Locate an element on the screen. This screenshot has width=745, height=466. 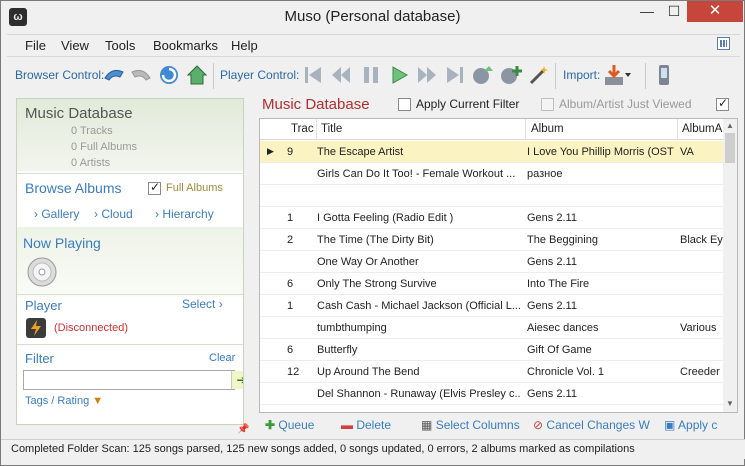
toolbar: Browser Control: Player Control: Import: is located at coordinates (373, 74).